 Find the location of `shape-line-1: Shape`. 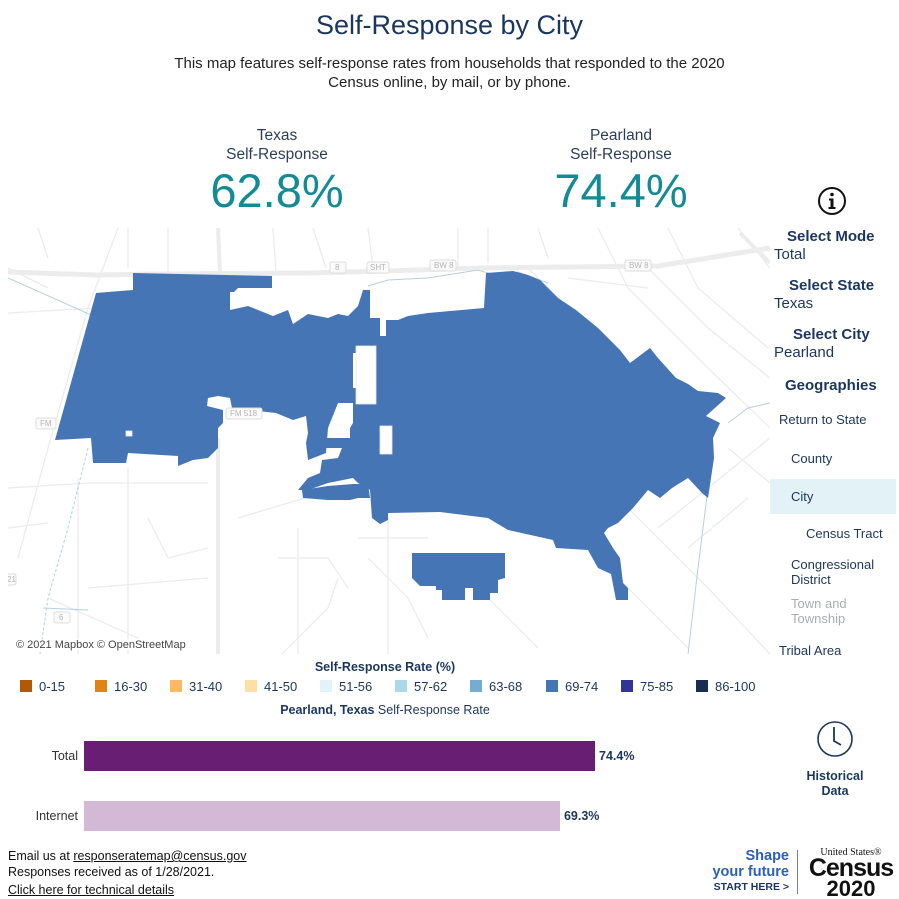

shape-line-1: Shape is located at coordinates (767, 856).